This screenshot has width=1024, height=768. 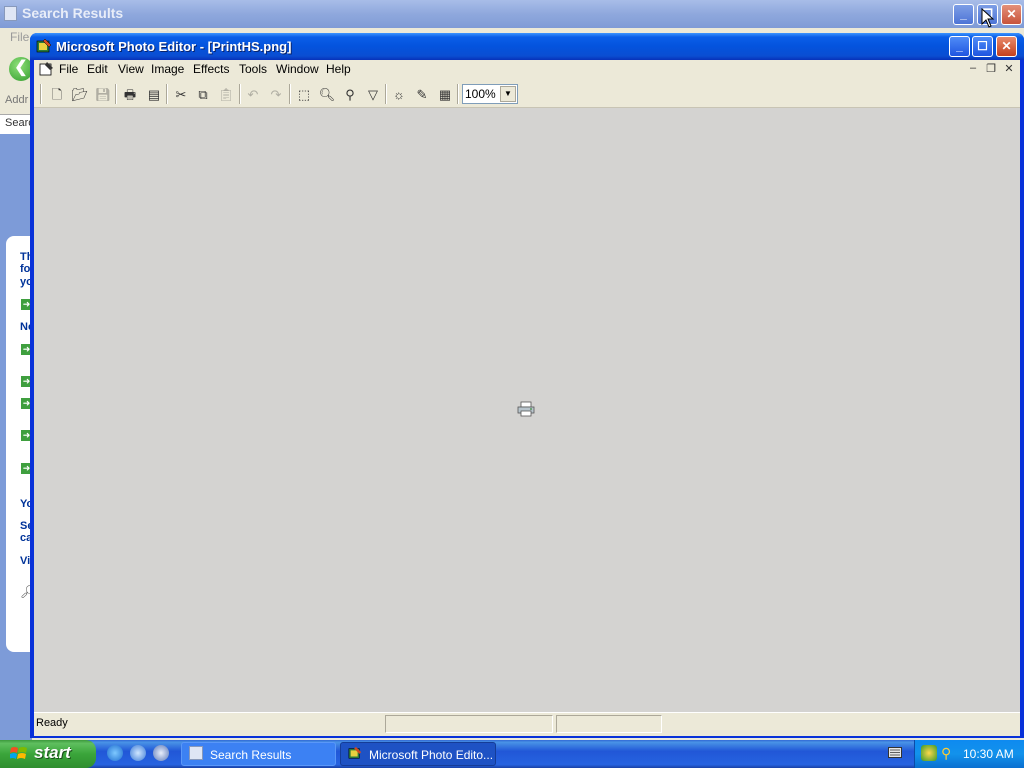 I want to click on start-label: start, so click(x=52, y=752).